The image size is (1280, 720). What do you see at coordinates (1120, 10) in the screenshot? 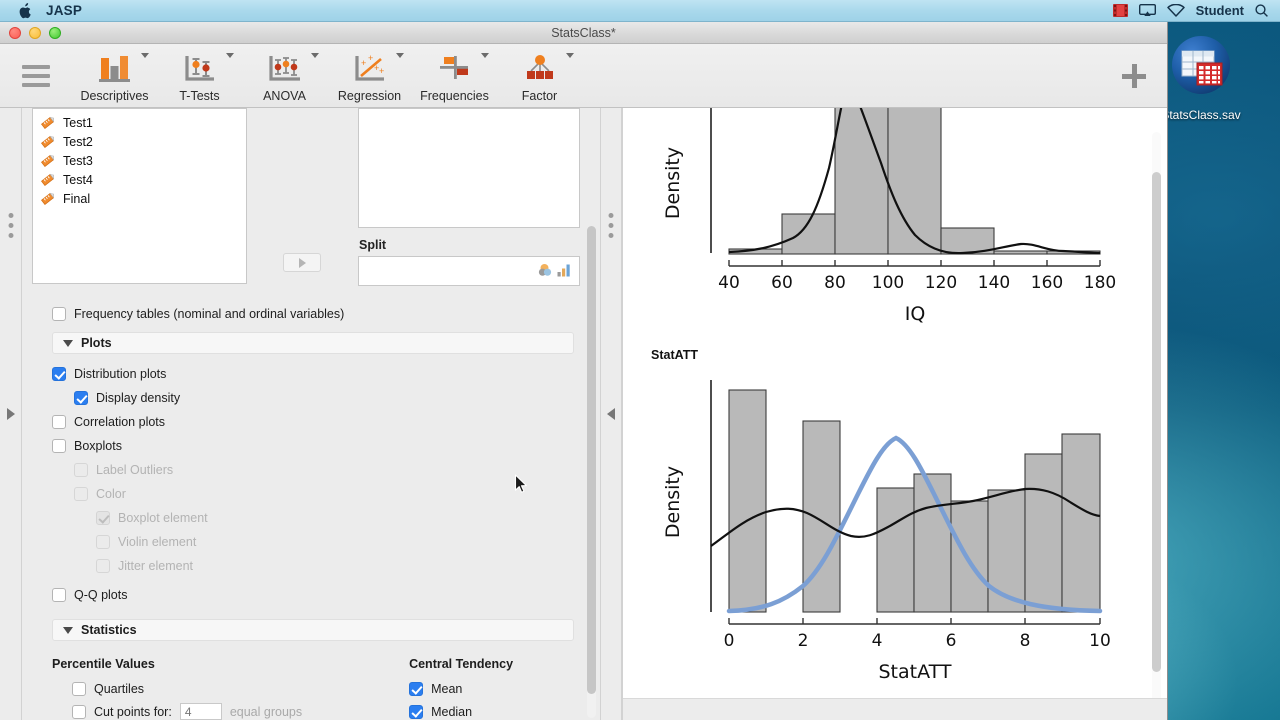
I see `screen-recording-icon` at bounding box center [1120, 10].